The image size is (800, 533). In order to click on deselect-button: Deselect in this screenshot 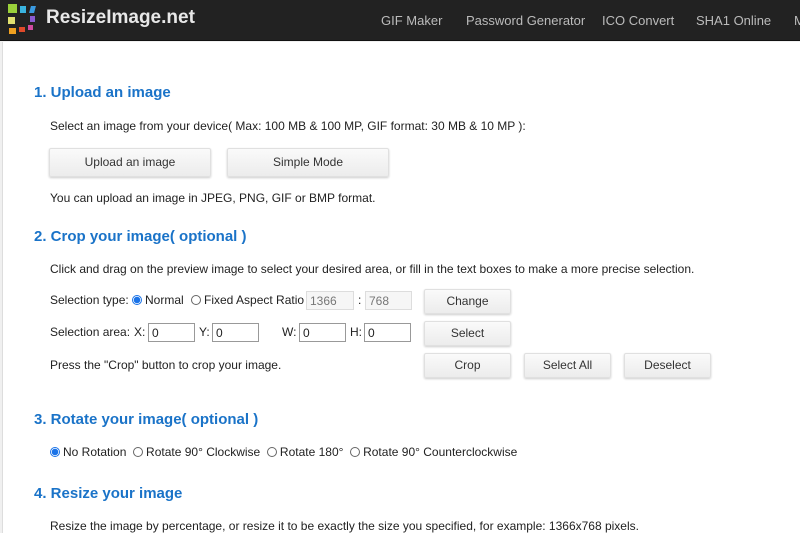, I will do `click(667, 365)`.